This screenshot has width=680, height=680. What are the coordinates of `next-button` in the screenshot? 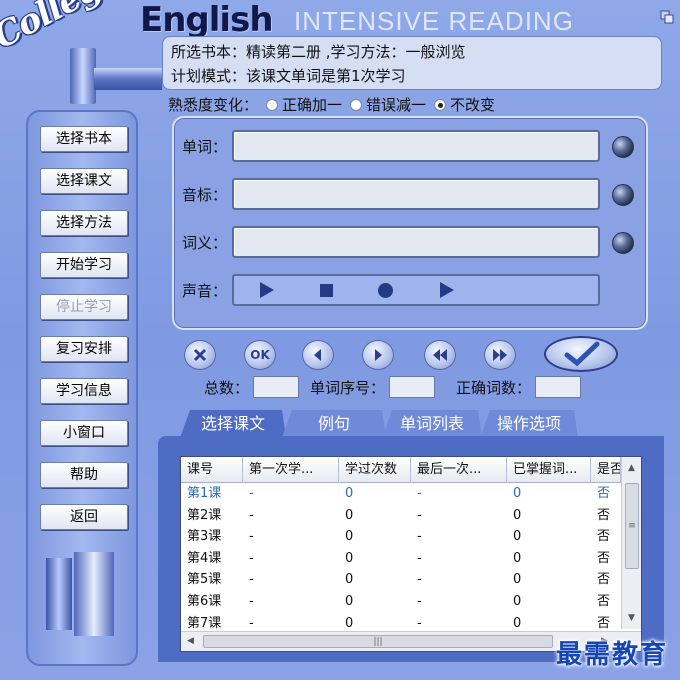 It's located at (378, 355).